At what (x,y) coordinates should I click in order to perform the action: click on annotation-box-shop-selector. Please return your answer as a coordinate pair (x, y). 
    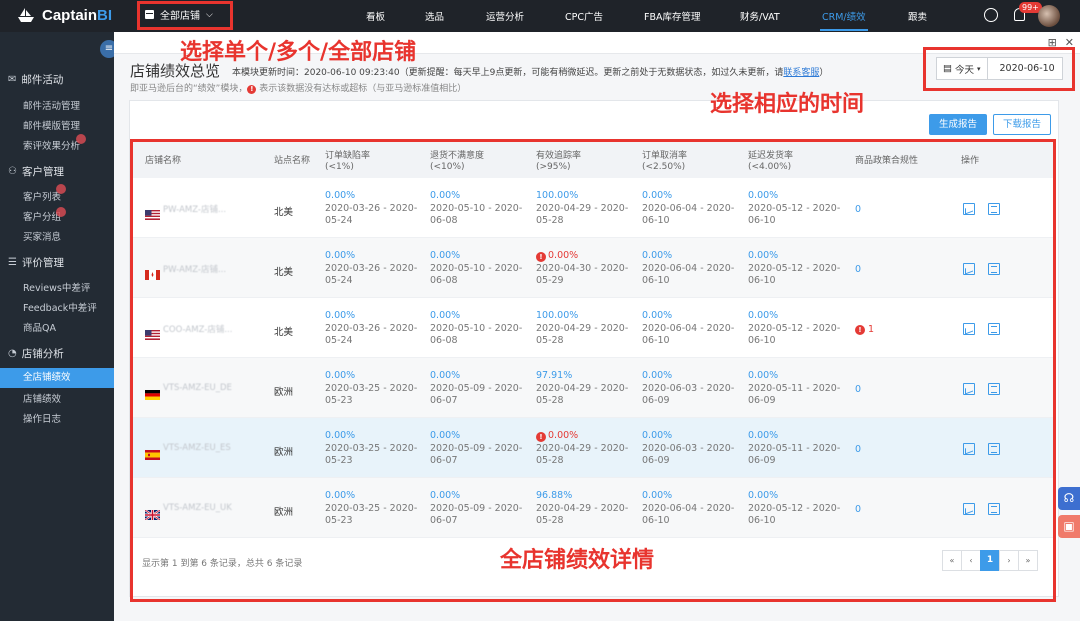
    Looking at the image, I should click on (185, 15).